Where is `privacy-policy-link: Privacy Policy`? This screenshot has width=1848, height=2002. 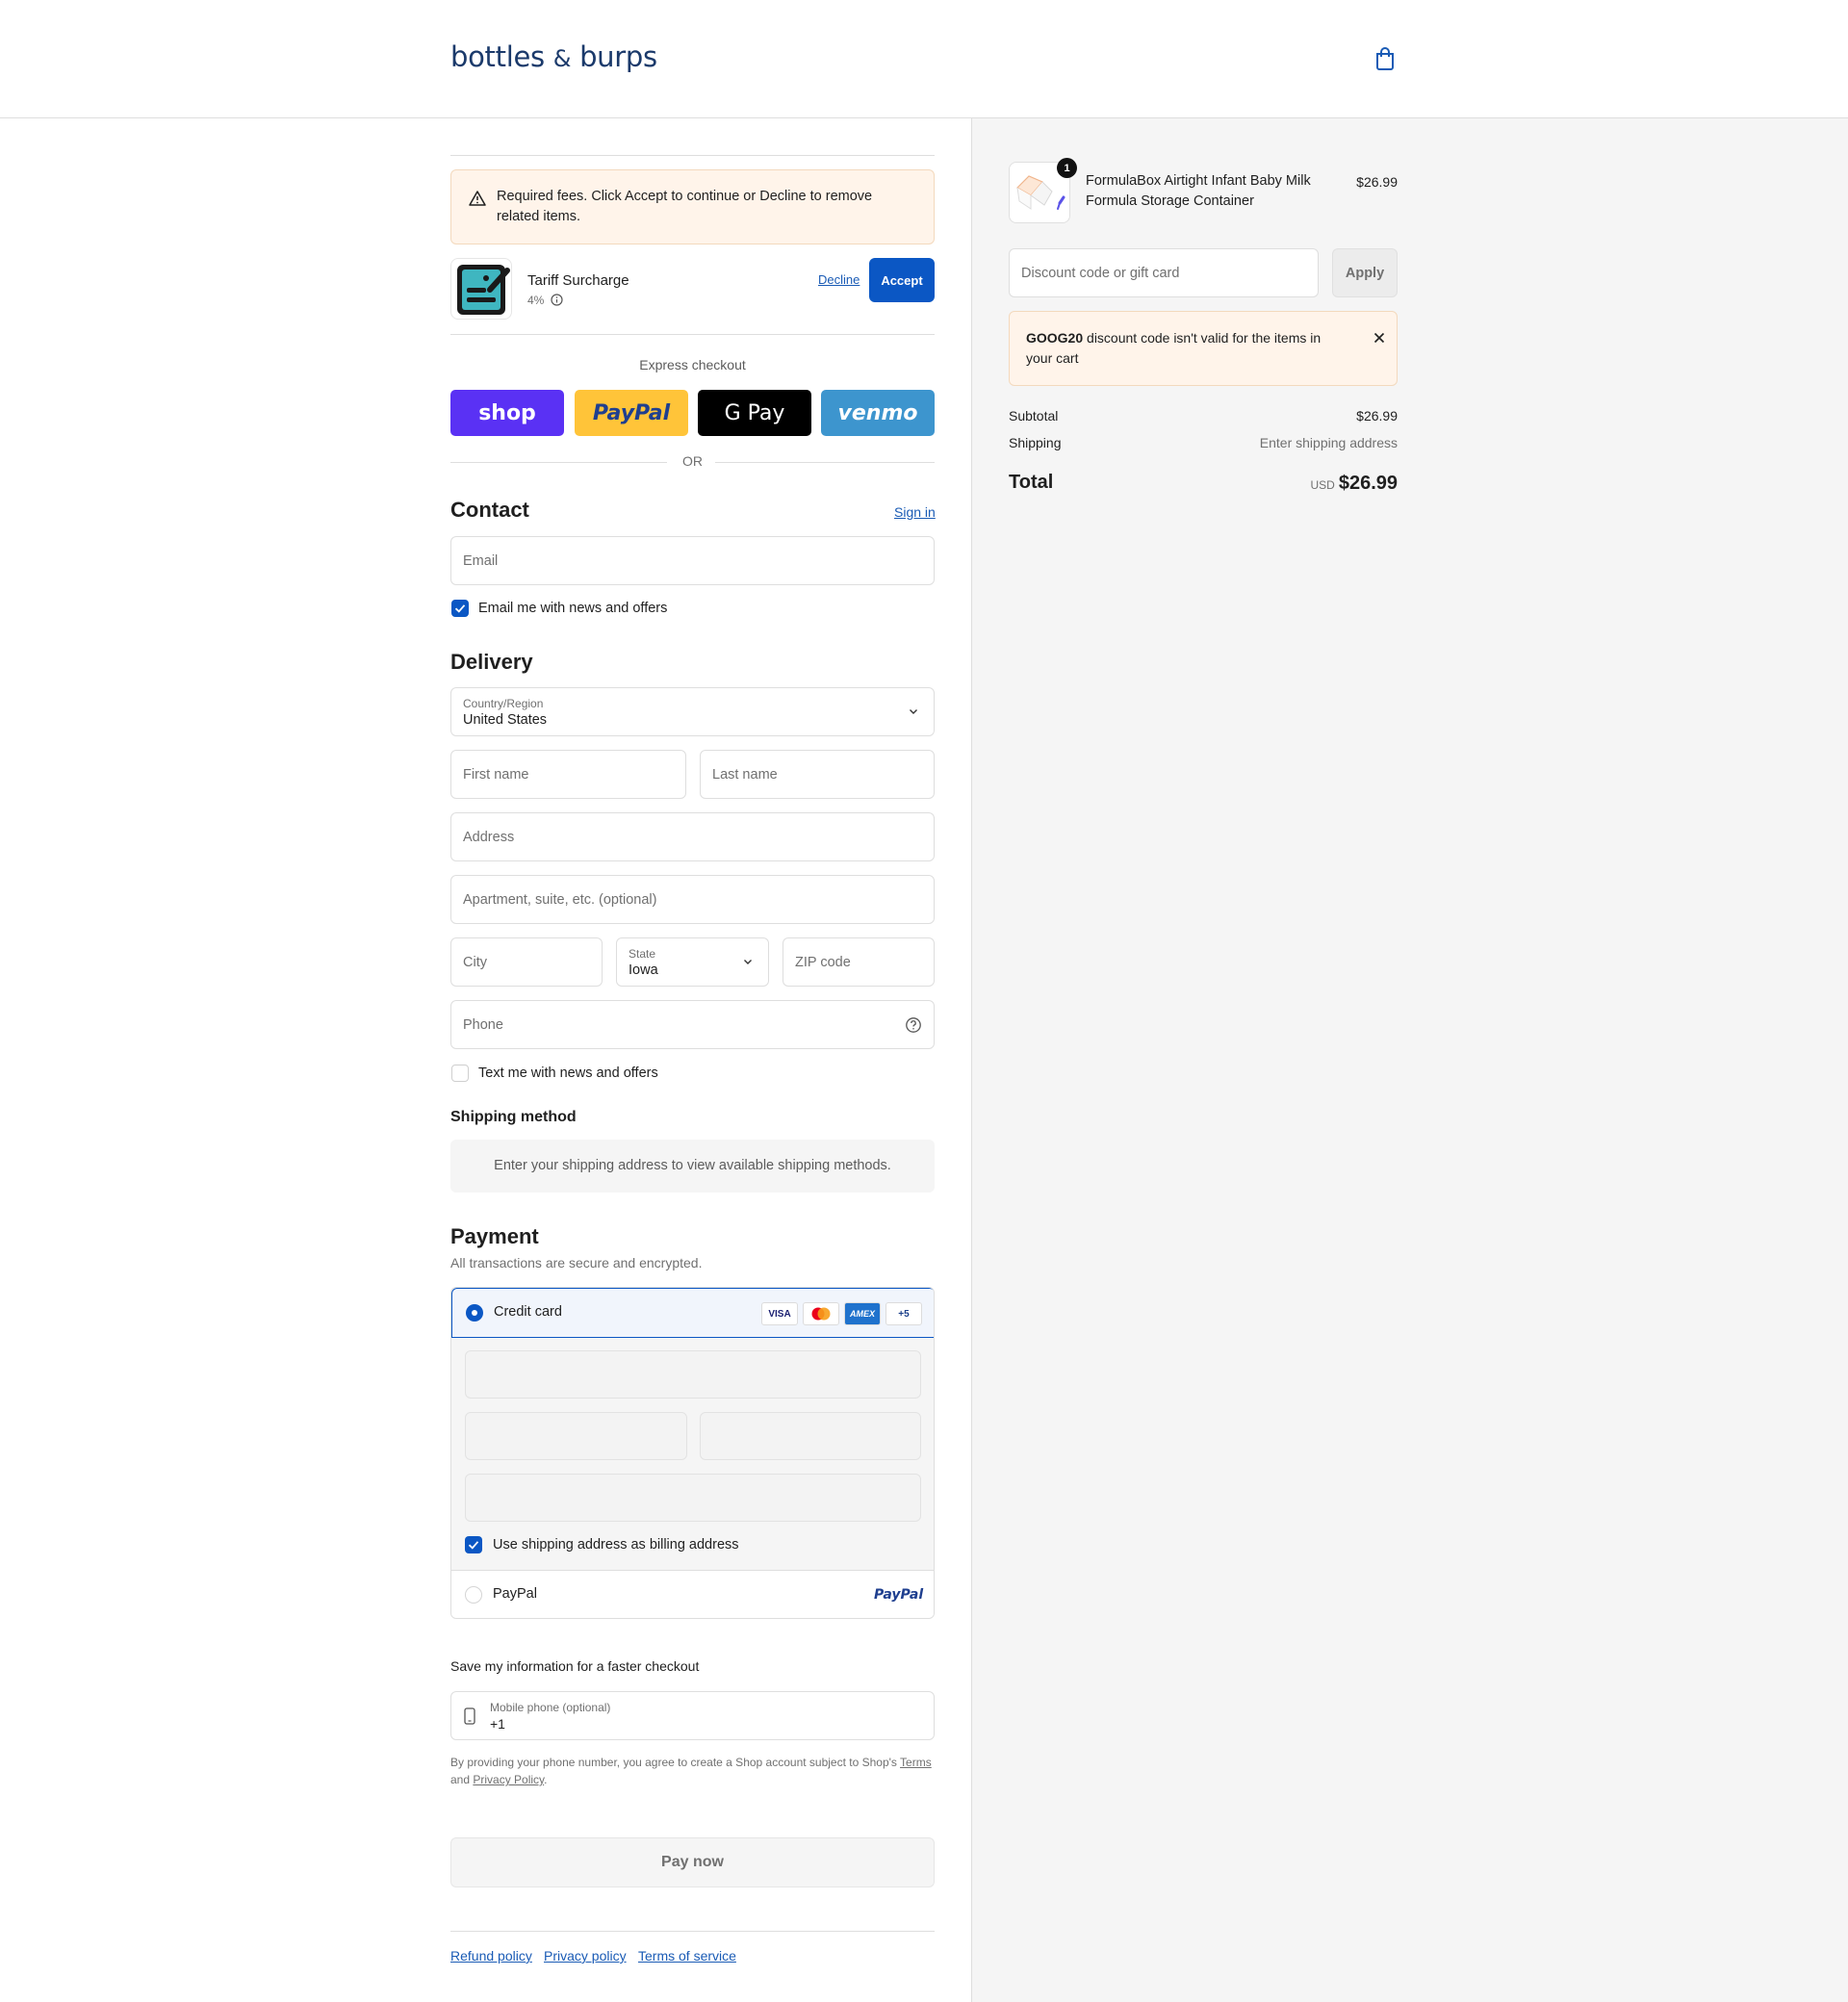 privacy-policy-link: Privacy Policy is located at coordinates (508, 1779).